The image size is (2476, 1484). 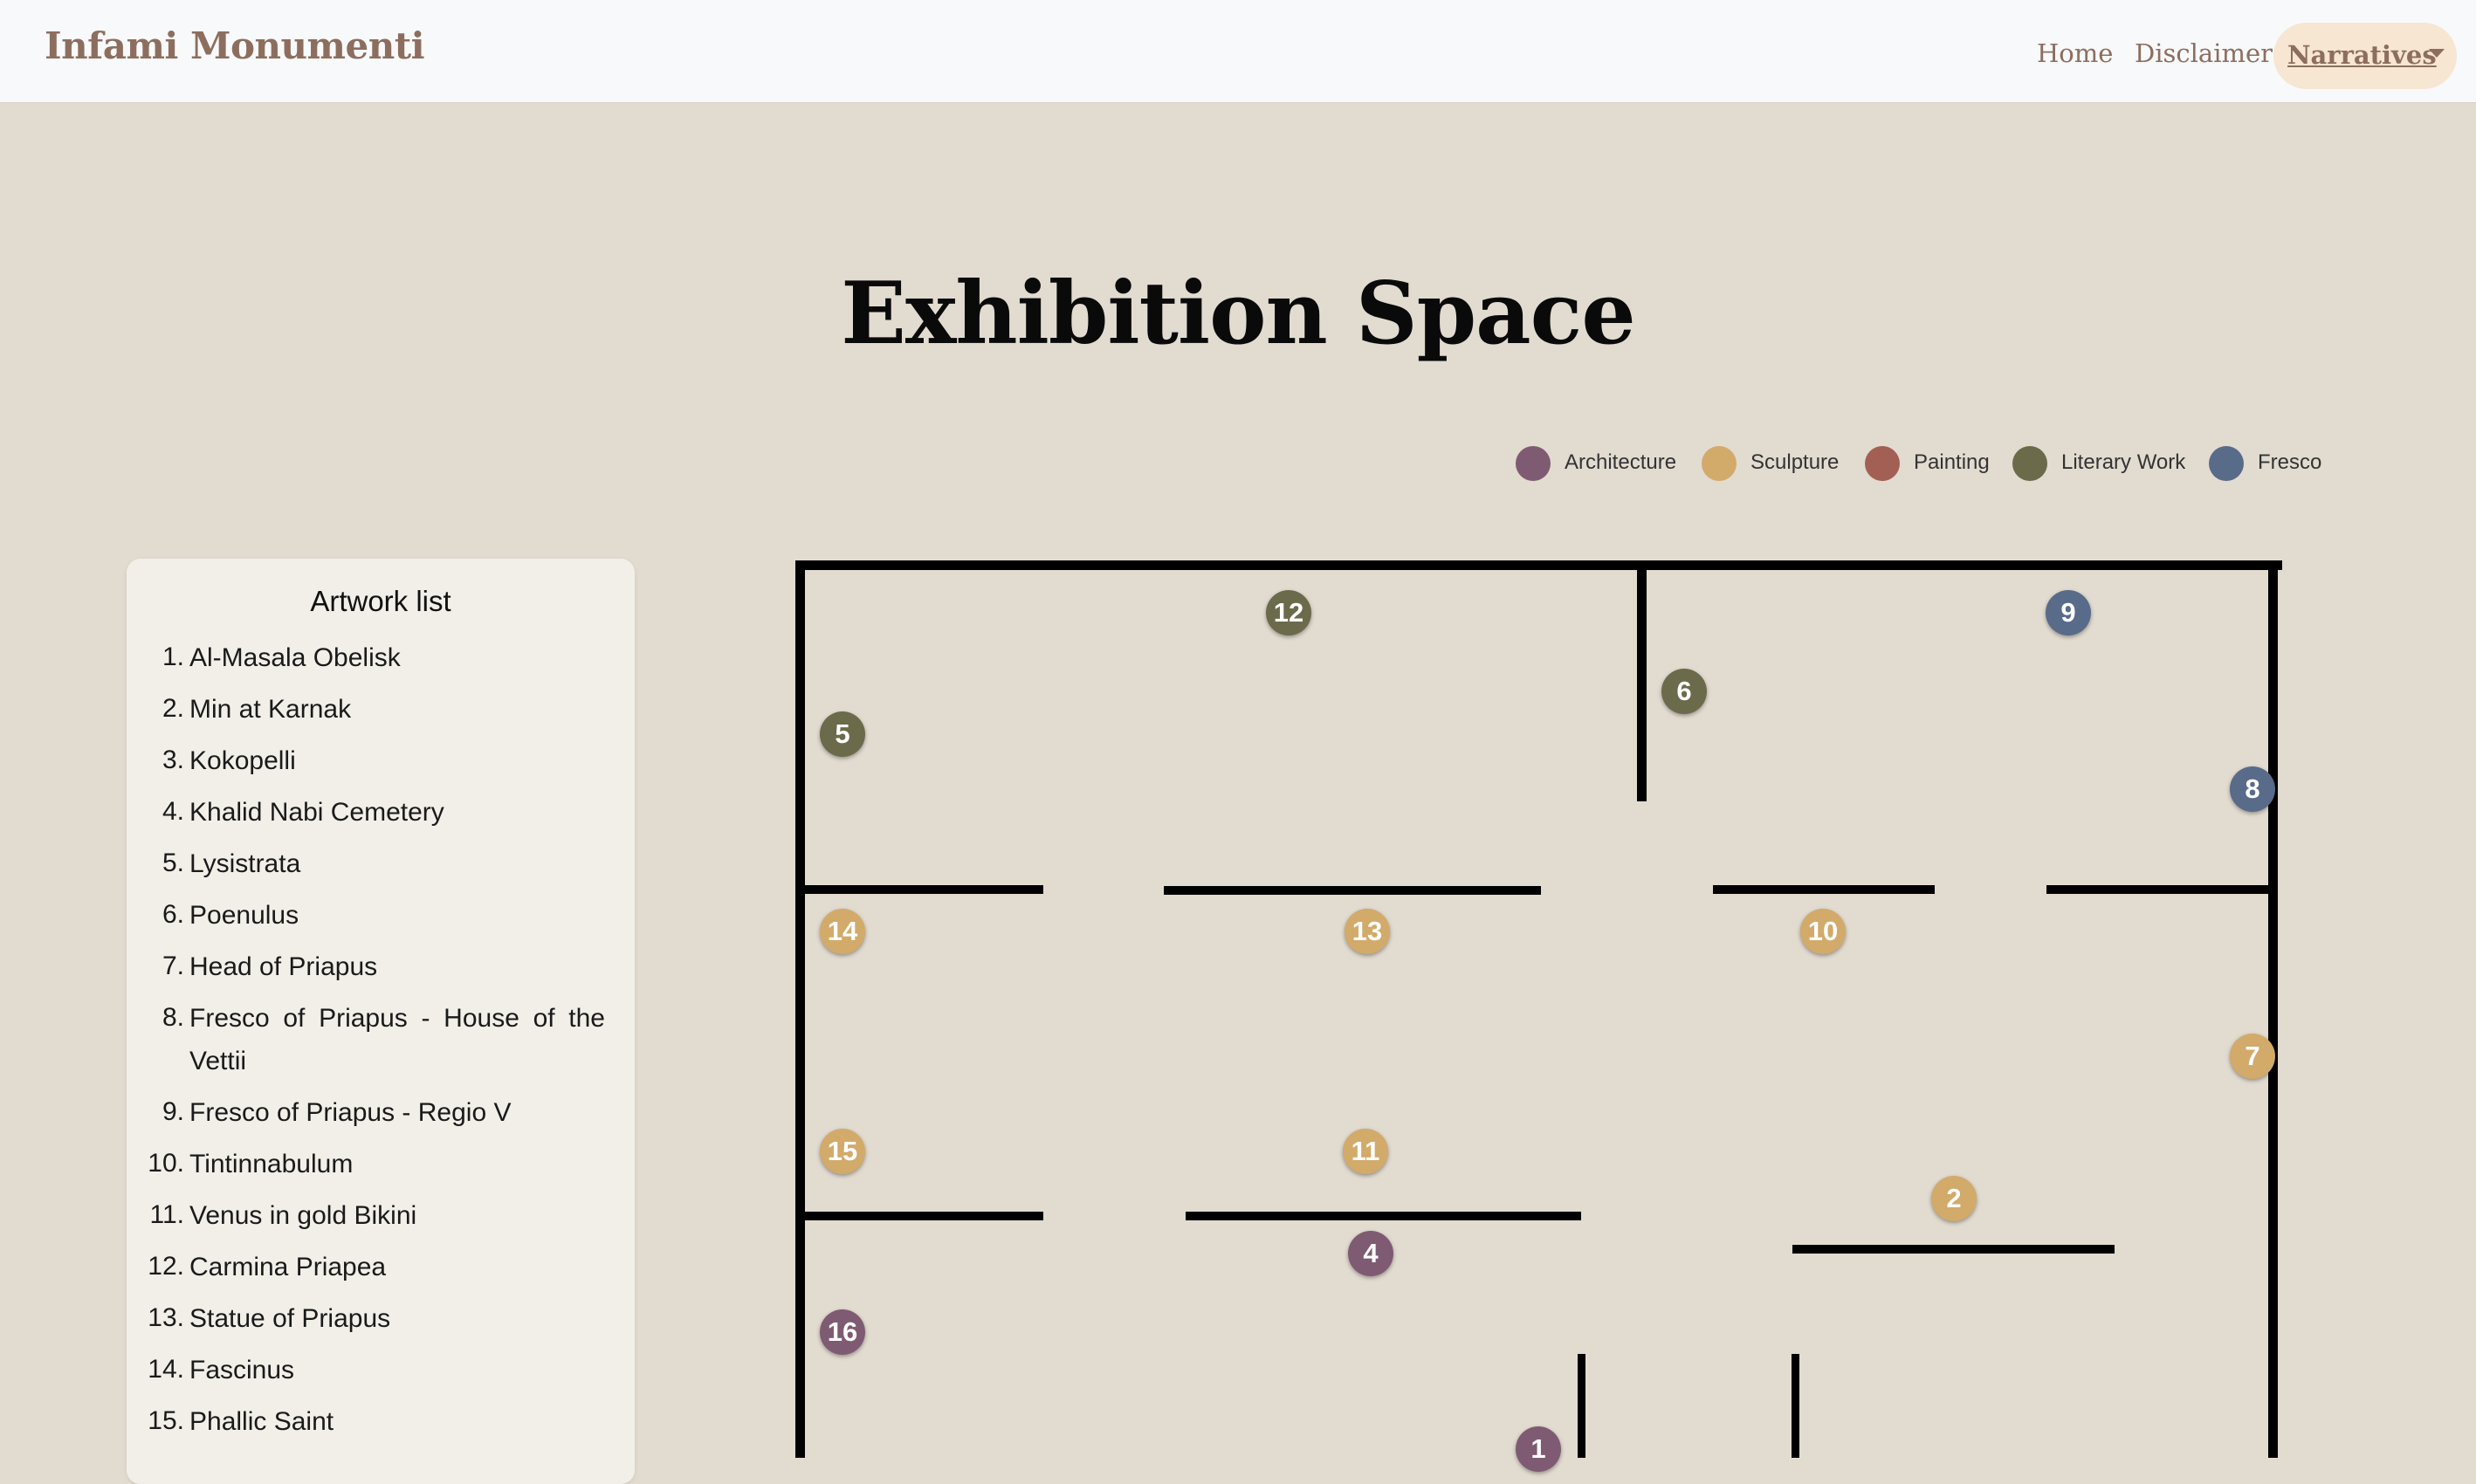 What do you see at coordinates (2362, 55) in the screenshot?
I see `narratives-dropdown-label: Narratives` at bounding box center [2362, 55].